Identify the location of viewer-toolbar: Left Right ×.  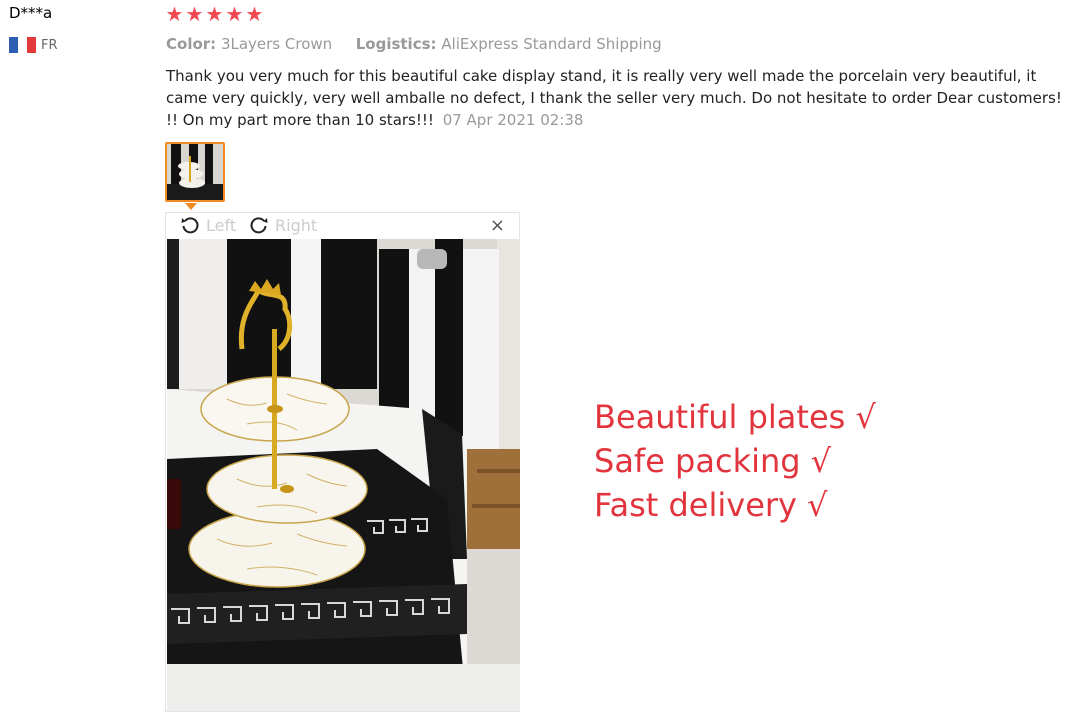
(342, 226).